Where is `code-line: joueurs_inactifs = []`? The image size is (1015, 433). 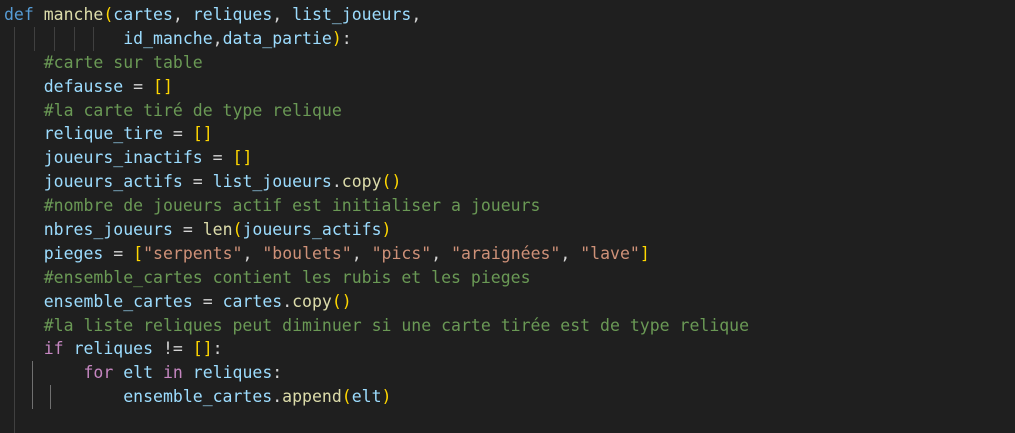
code-line: joueurs_inactifs = [] is located at coordinates (509, 158).